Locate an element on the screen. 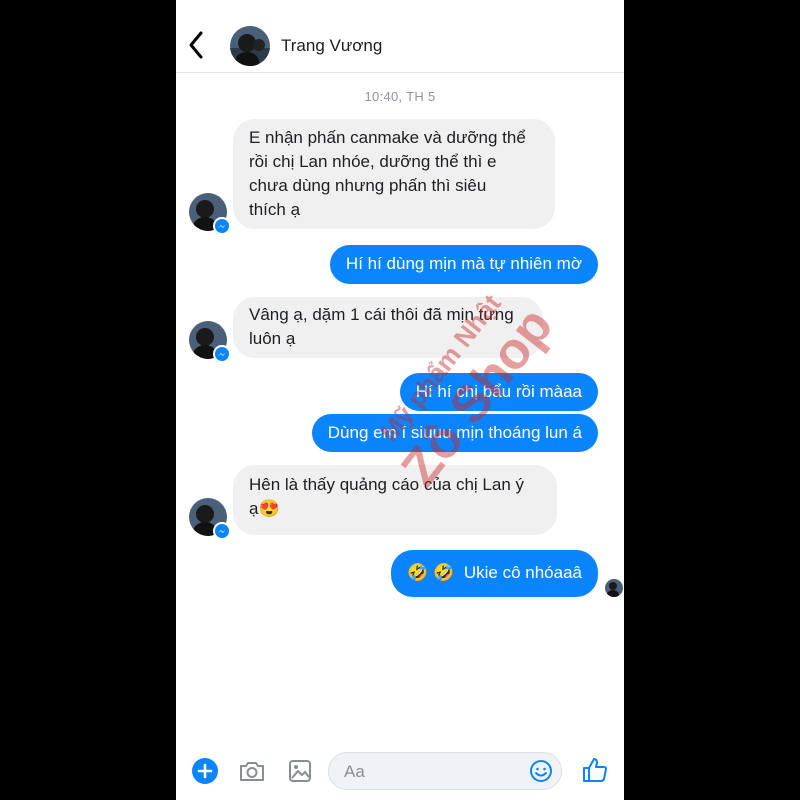 This screenshot has width=800, height=800. message-text: Dùng em í siuuu mịn thoáng lun á is located at coordinates (454, 432).